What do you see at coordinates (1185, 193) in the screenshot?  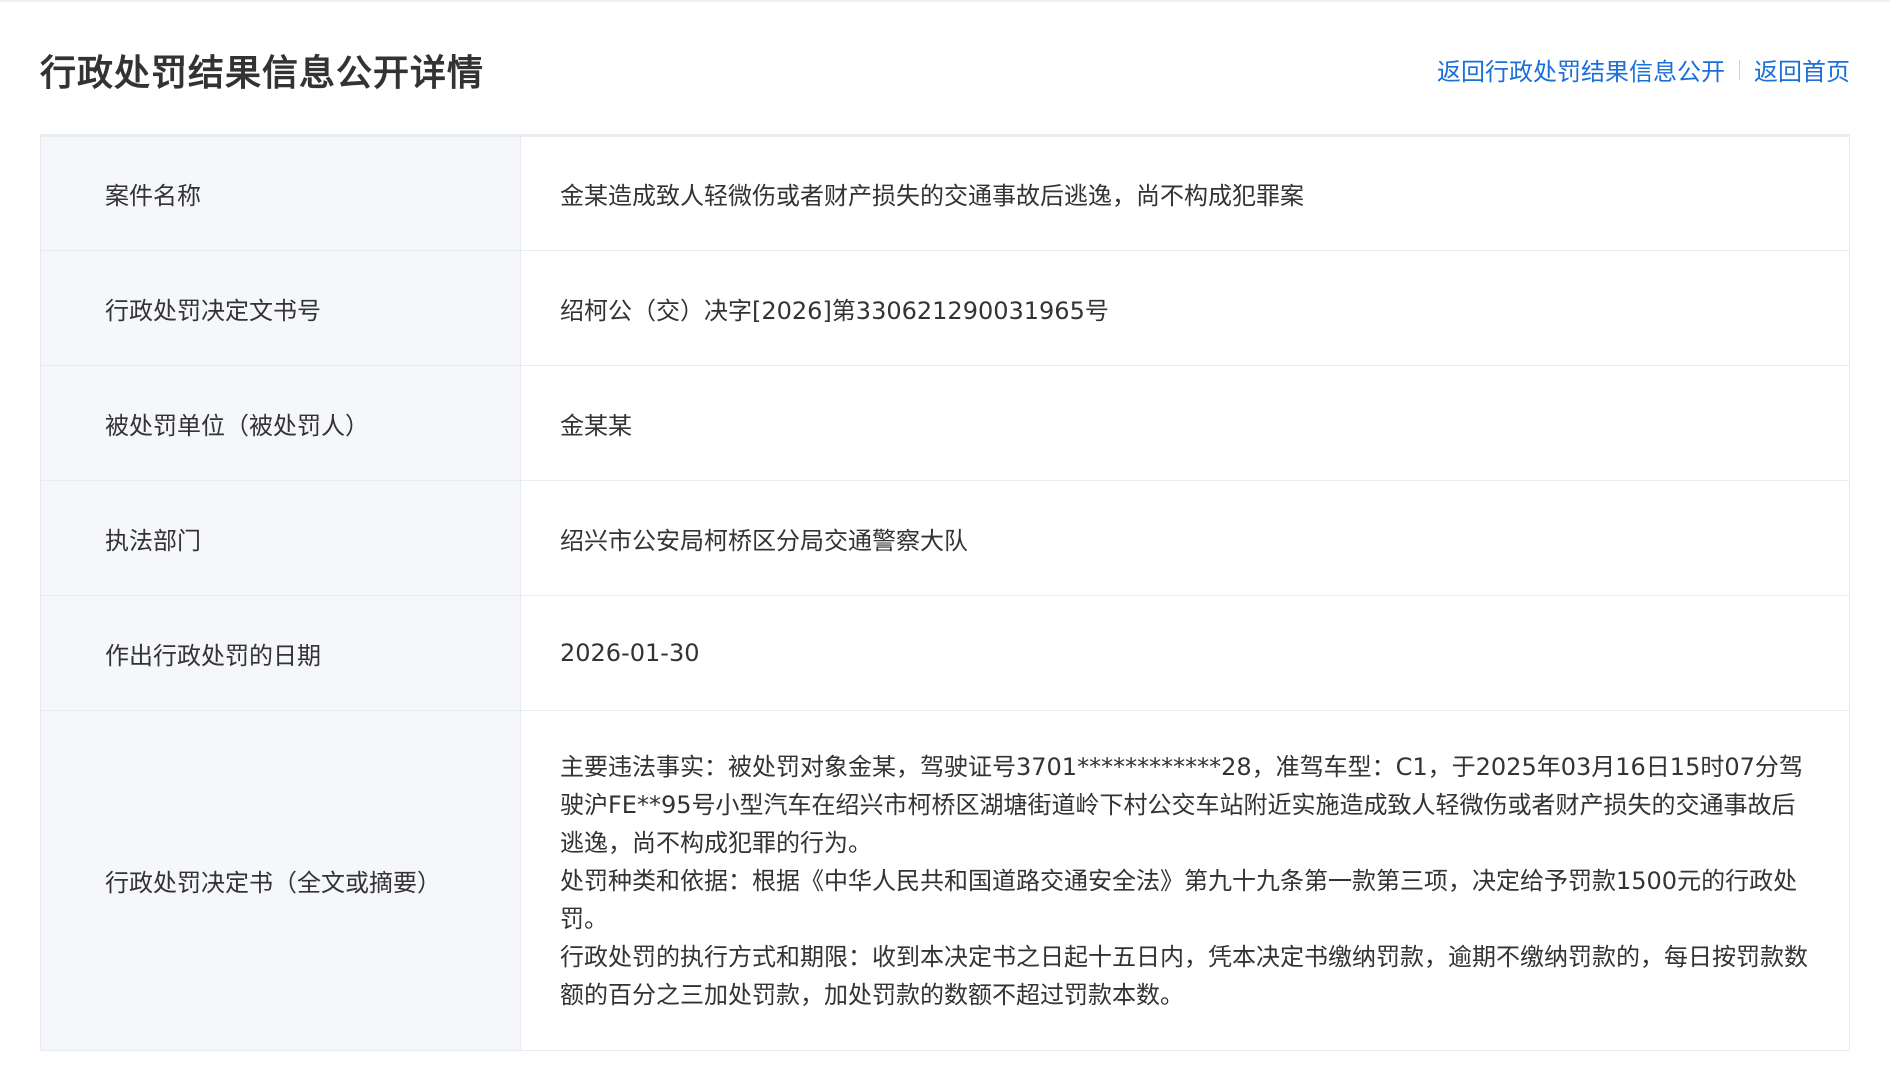 I see `row-value: 金某造成致人轻微伤或者财产损失的交通事故后逃逸，尚不构成犯罪案` at bounding box center [1185, 193].